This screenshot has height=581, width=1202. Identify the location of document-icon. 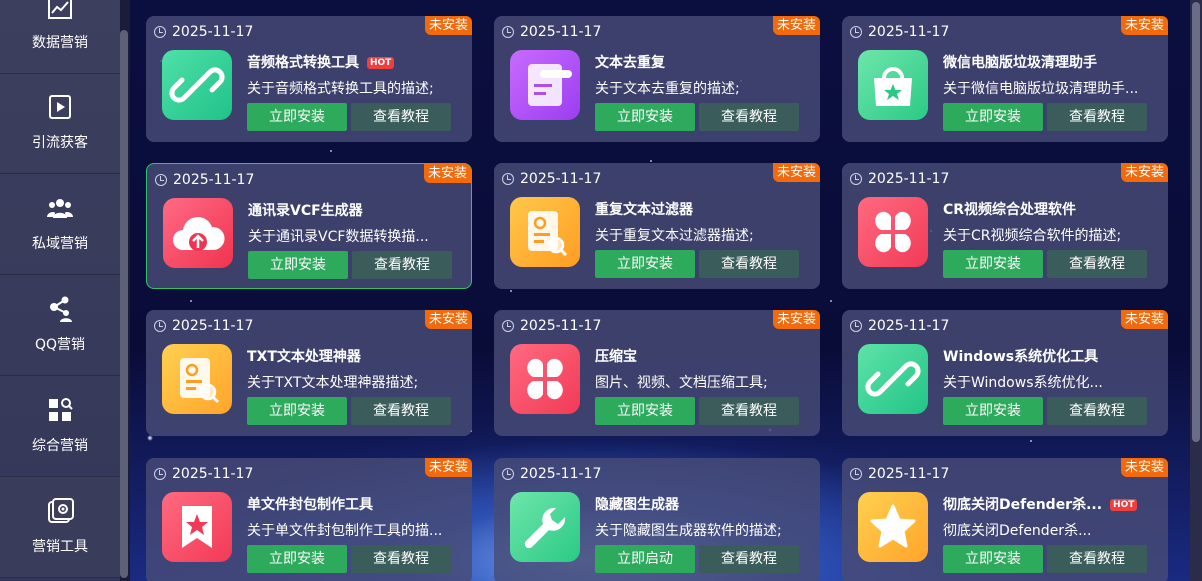
(545, 85).